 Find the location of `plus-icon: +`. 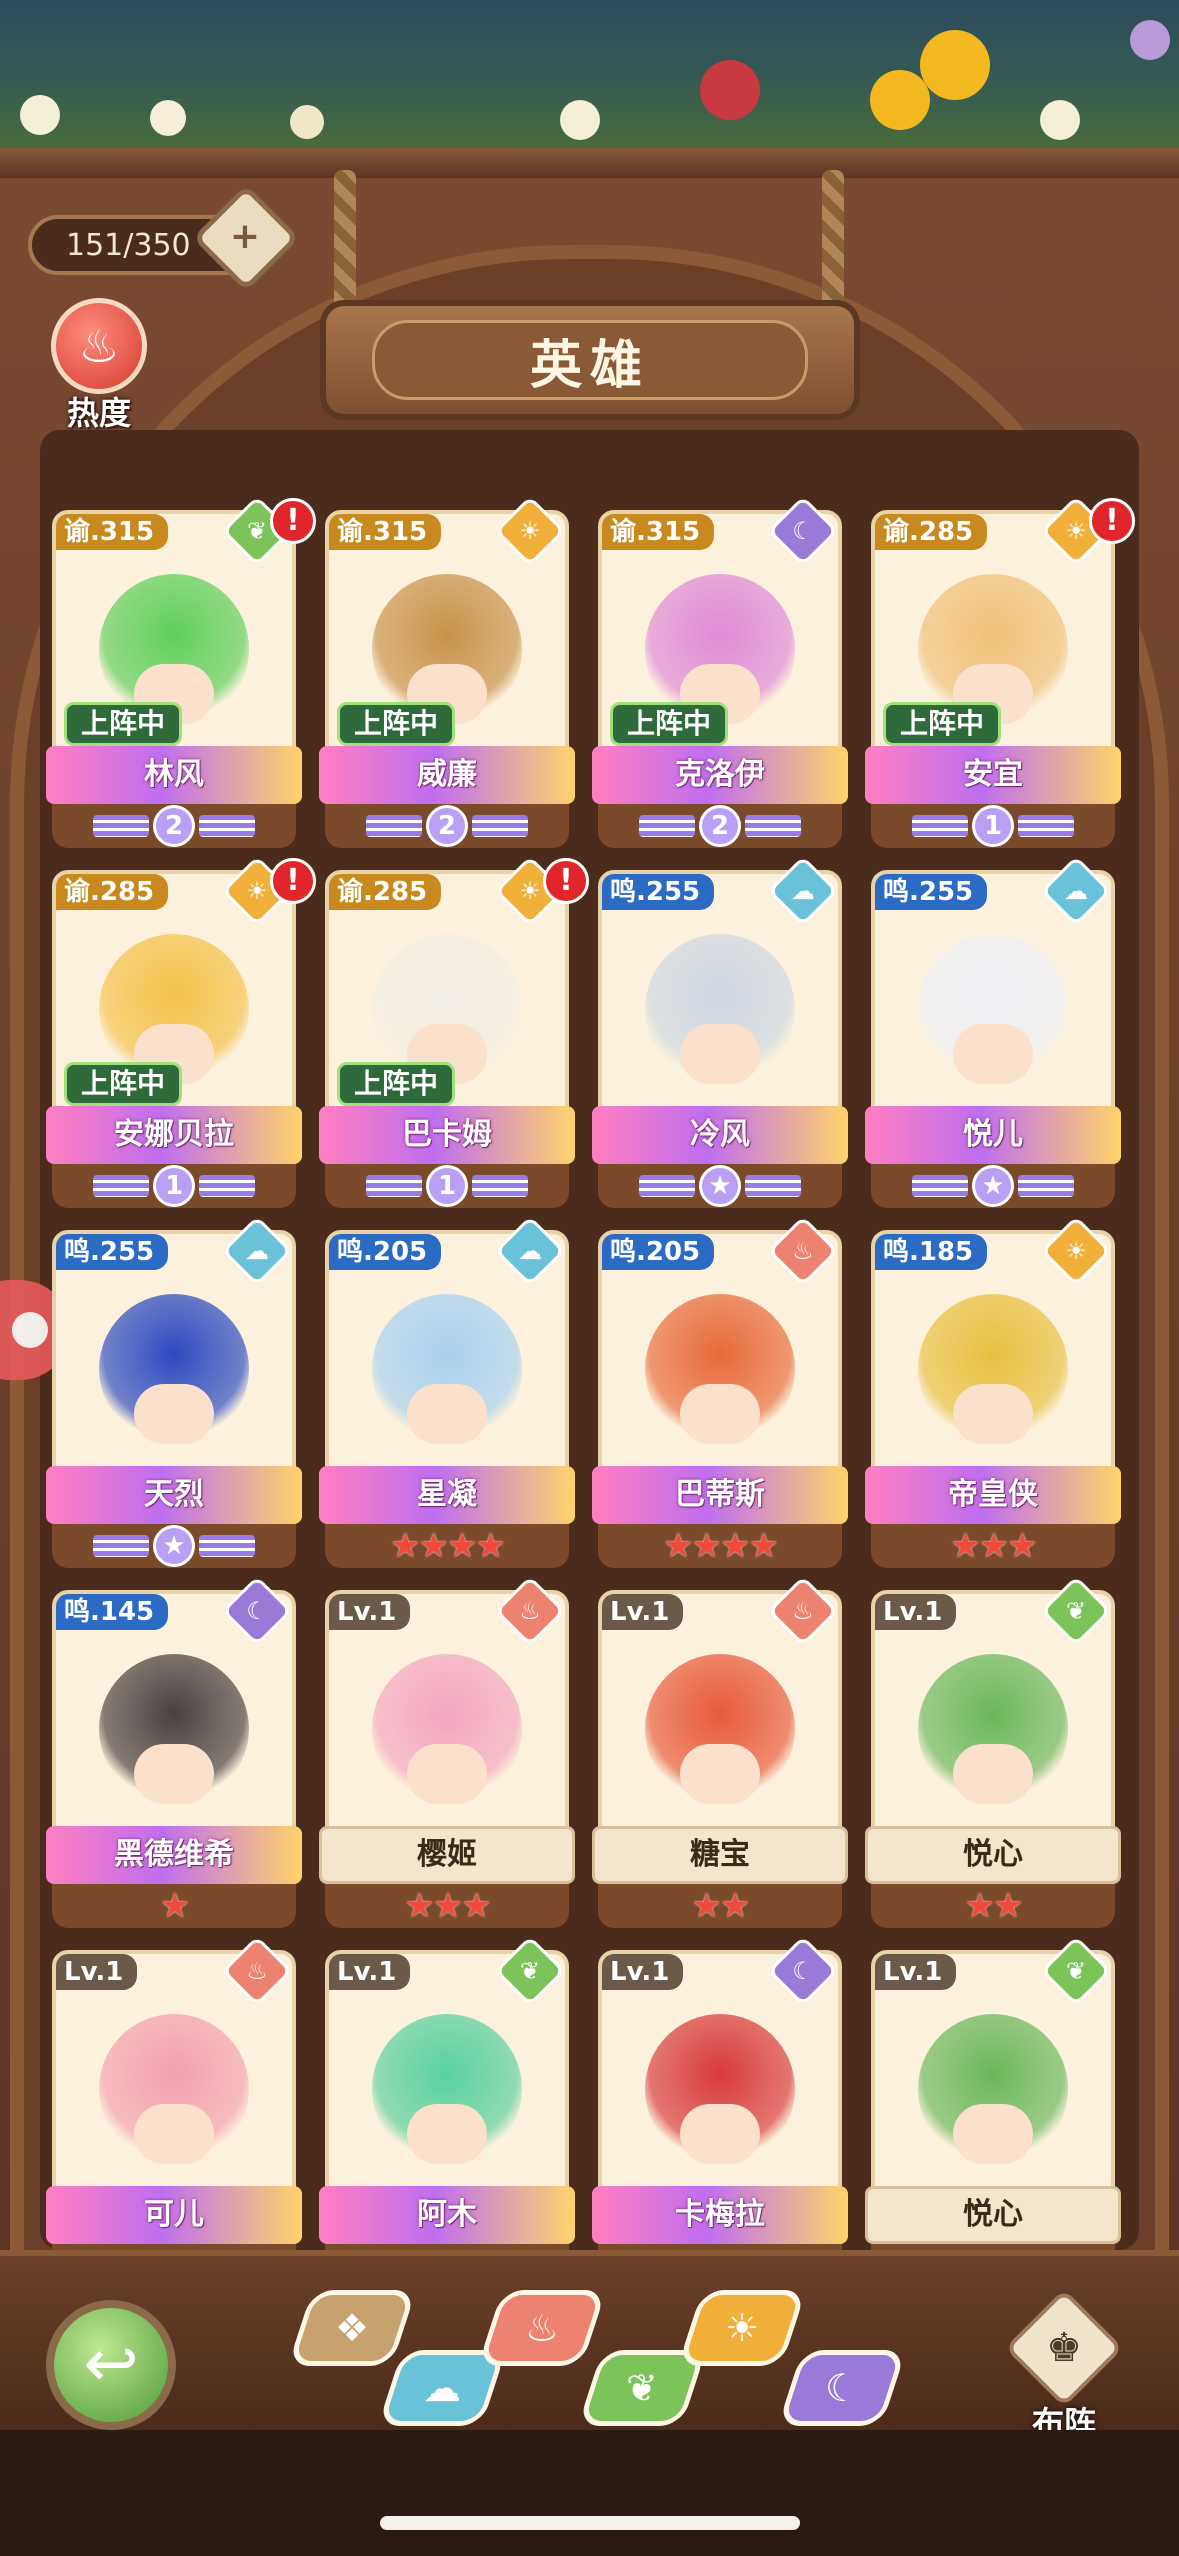

plus-icon: + is located at coordinates (245, 236).